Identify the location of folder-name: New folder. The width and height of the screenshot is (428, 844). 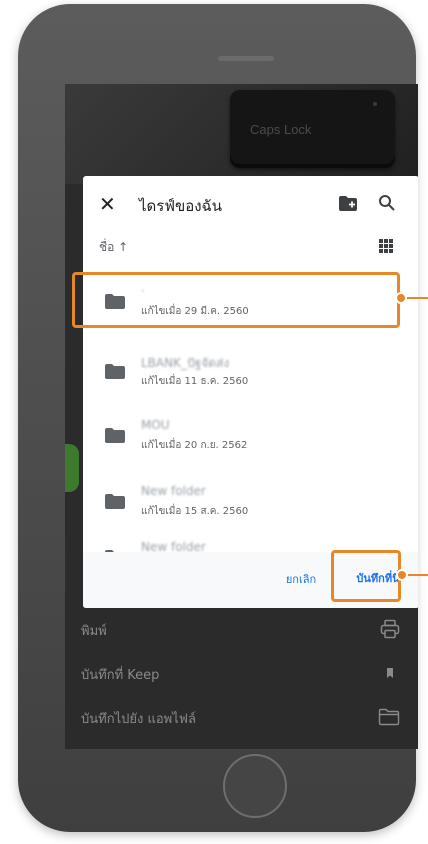
(173, 491).